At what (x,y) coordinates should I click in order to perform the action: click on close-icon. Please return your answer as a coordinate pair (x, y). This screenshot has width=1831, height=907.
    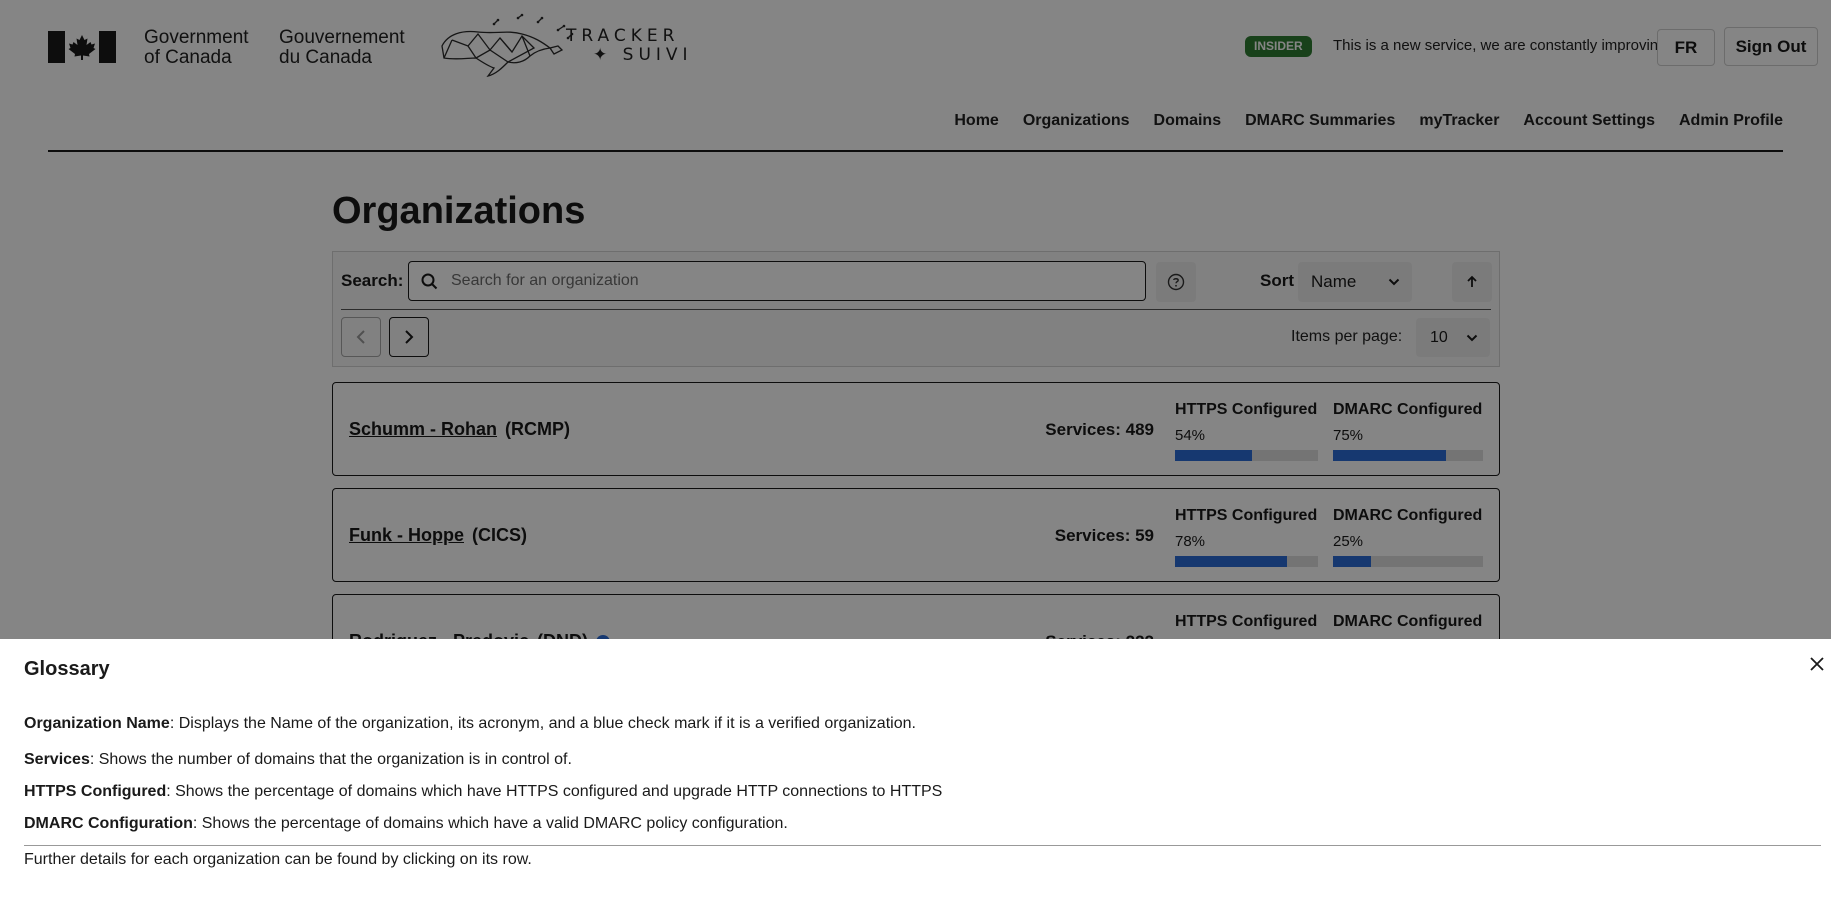
    Looking at the image, I should click on (1817, 664).